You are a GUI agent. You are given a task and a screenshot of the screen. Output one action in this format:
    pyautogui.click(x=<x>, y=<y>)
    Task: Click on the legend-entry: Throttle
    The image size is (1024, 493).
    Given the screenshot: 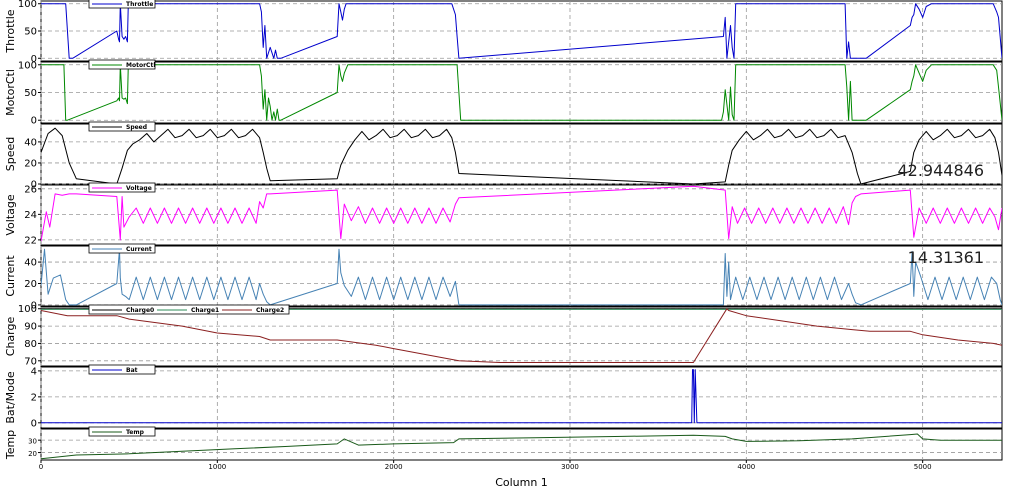 What is the action you would take?
    pyautogui.click(x=139, y=4)
    